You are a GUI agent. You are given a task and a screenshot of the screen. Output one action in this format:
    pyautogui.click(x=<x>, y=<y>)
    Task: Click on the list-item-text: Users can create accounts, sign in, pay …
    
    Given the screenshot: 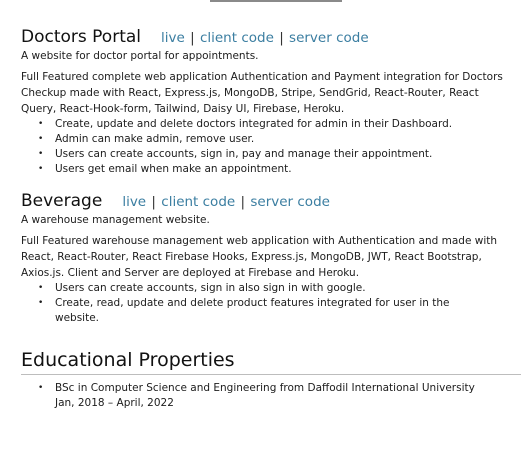 What is the action you would take?
    pyautogui.click(x=244, y=154)
    